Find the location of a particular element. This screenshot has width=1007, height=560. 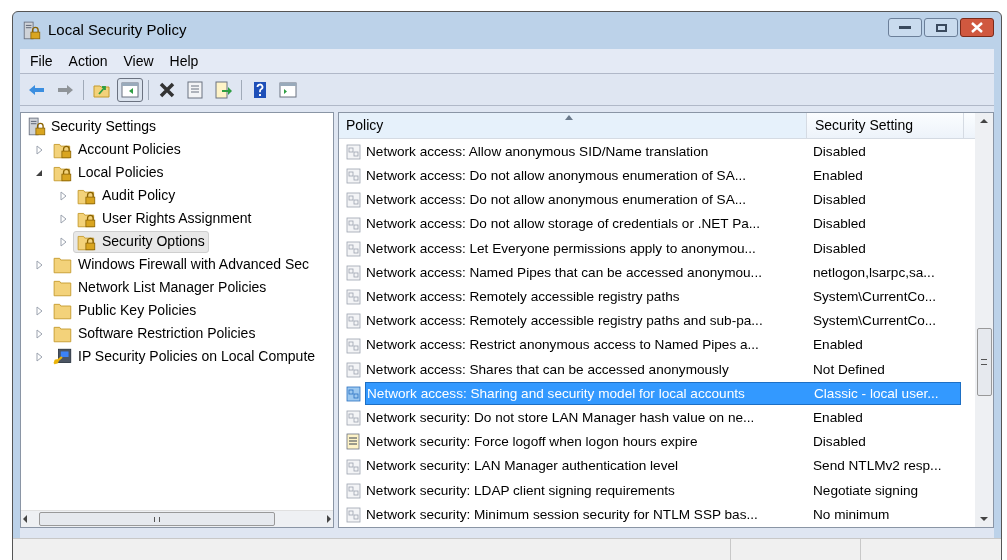

policy-row: Network security: LDAP client signing requirements Negotiate signing is located at coordinates (663, 491).